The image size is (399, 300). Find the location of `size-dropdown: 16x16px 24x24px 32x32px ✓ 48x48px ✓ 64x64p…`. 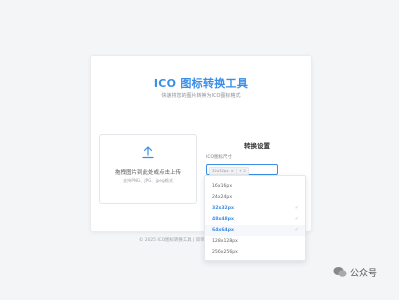

size-dropdown: 16x16px 24x24px 32x32px ✓ 48x48px ✓ 64x64p… is located at coordinates (255, 218).